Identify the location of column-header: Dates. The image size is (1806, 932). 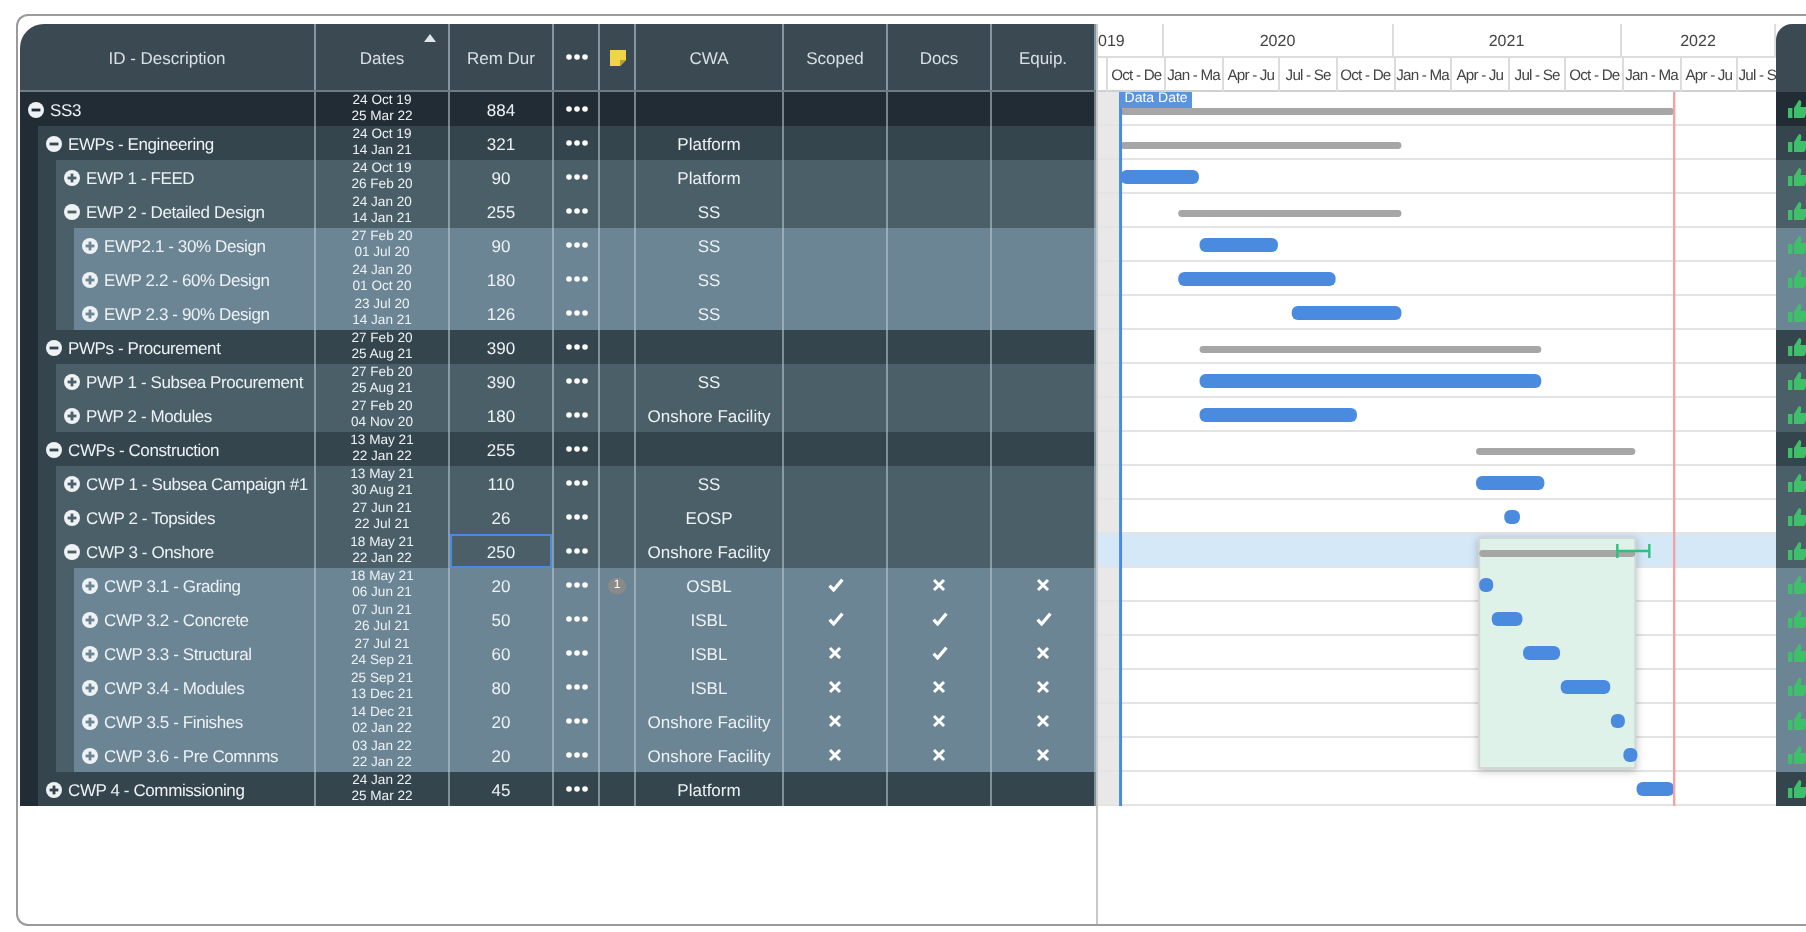
(382, 57).